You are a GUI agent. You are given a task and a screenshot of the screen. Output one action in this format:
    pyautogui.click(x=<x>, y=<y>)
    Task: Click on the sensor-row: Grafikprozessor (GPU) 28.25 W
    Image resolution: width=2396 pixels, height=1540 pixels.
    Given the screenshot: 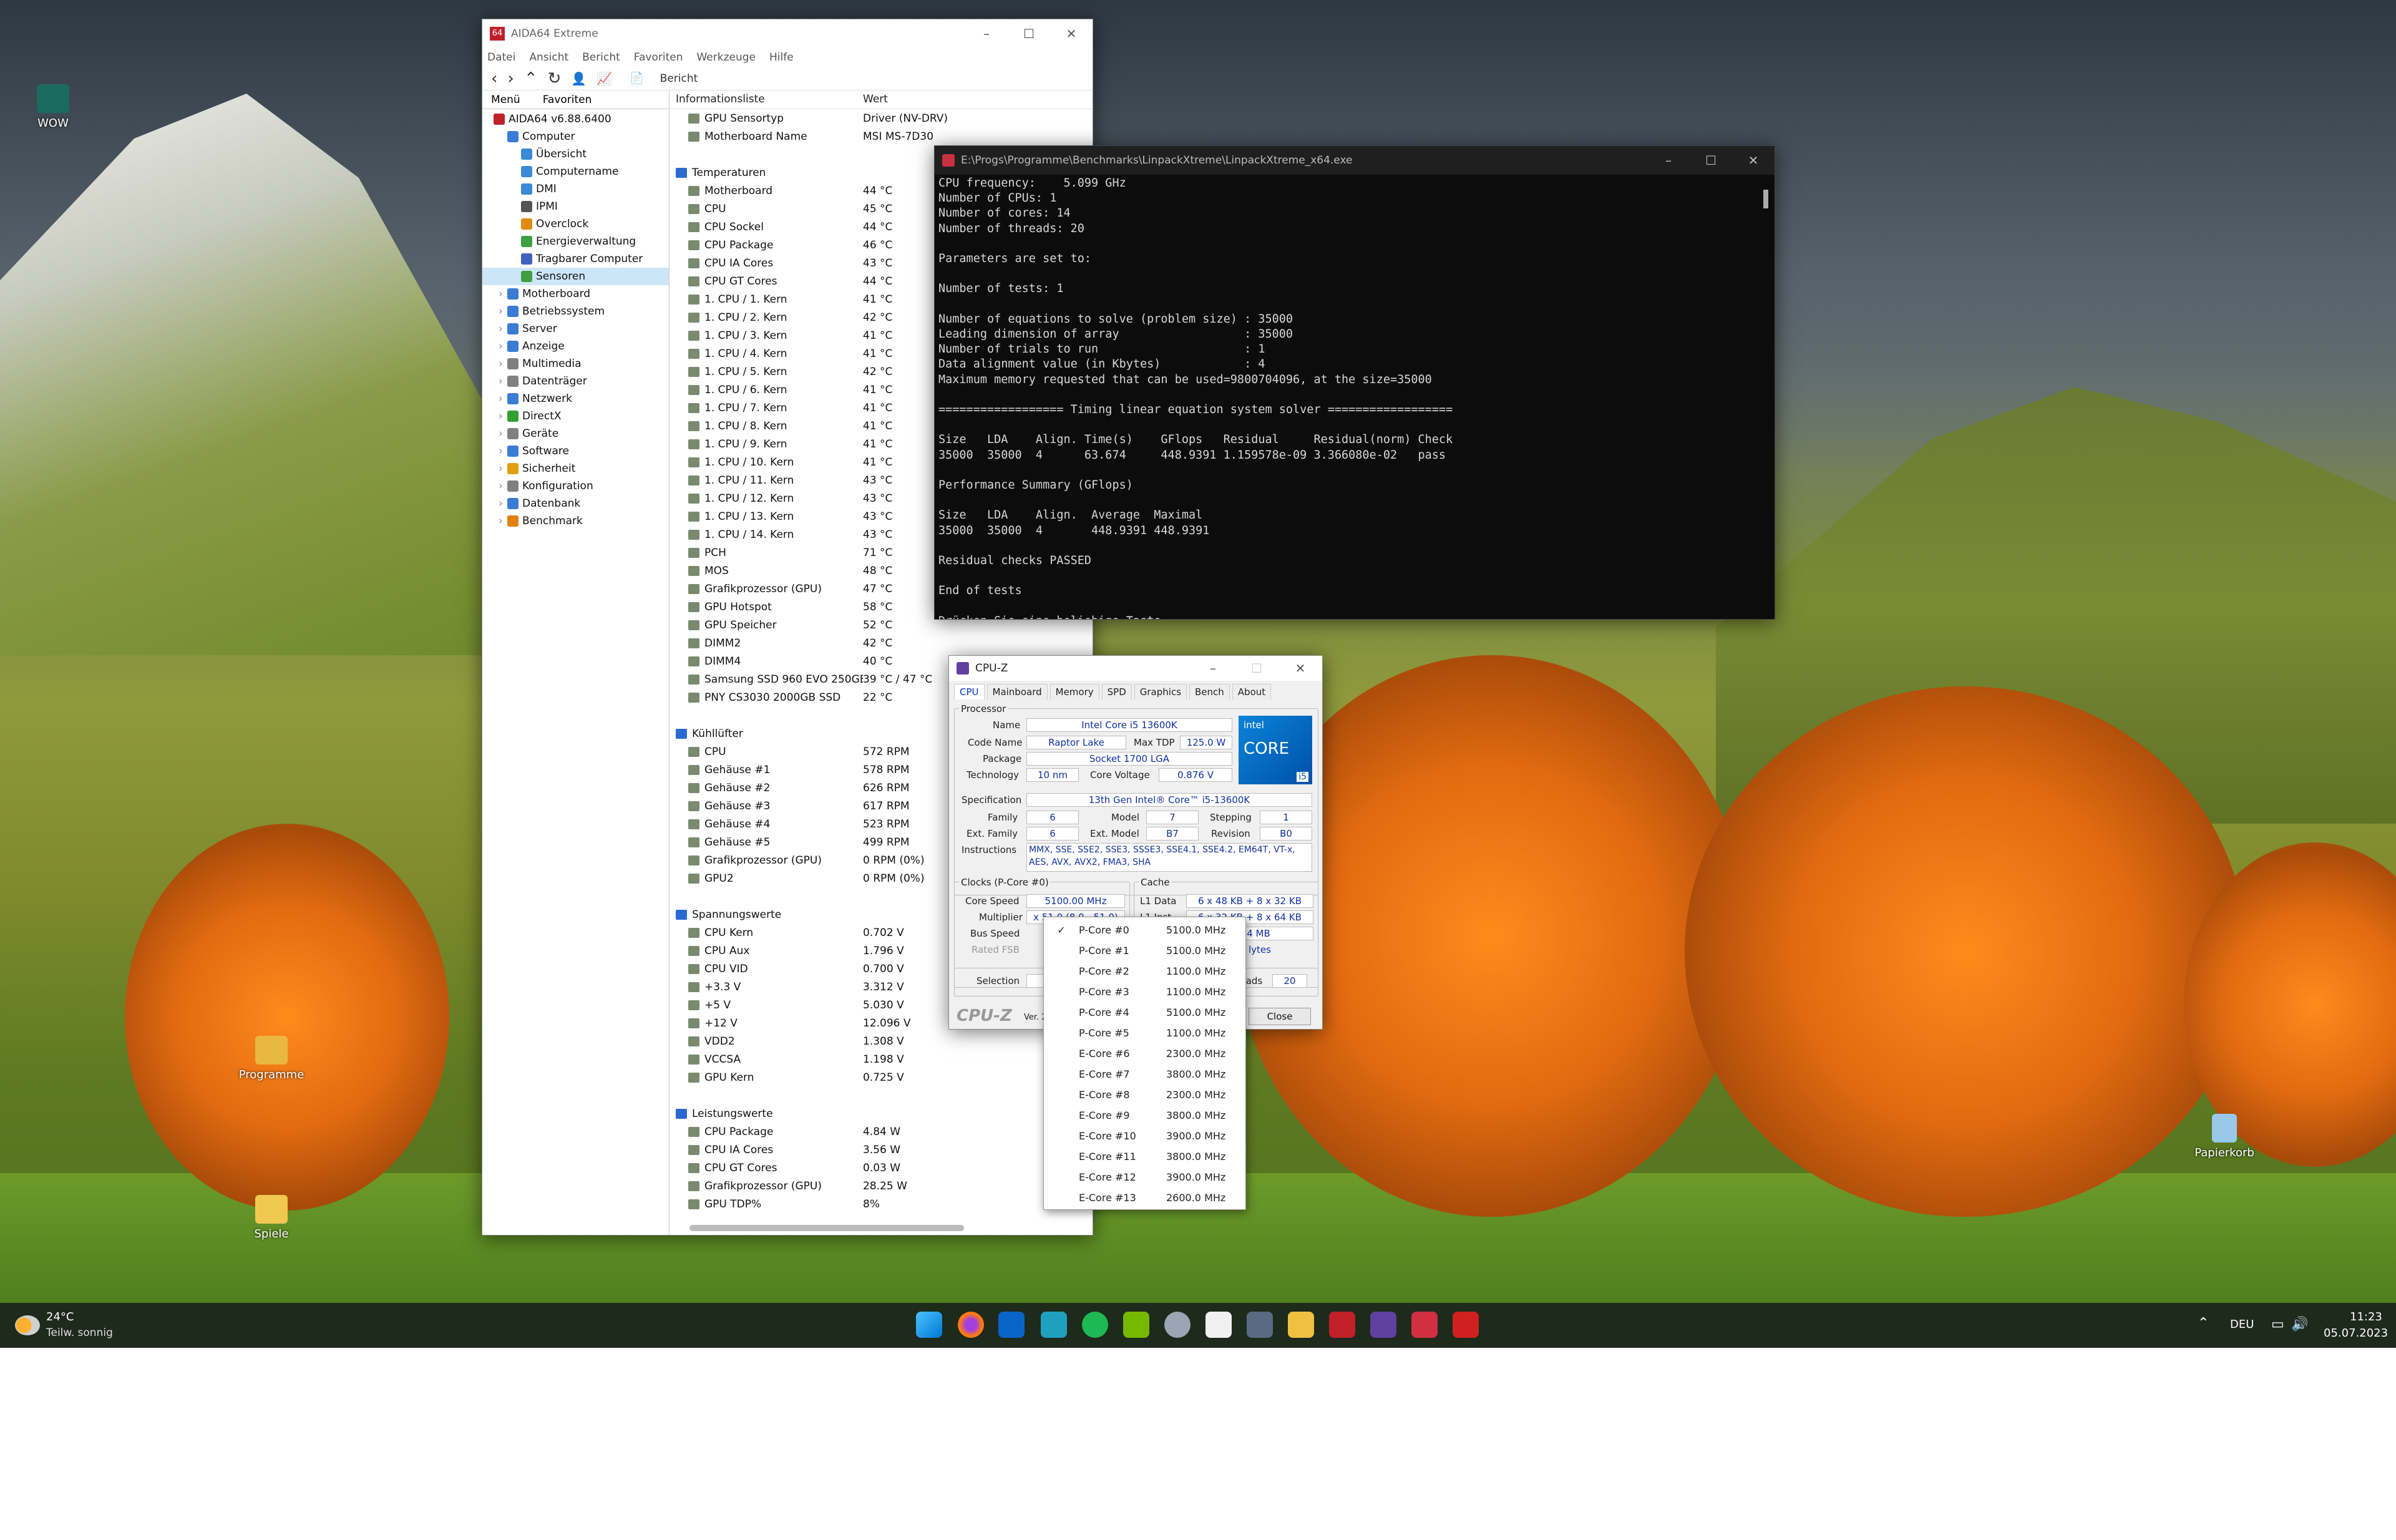 What is the action you would take?
    pyautogui.click(x=884, y=1186)
    